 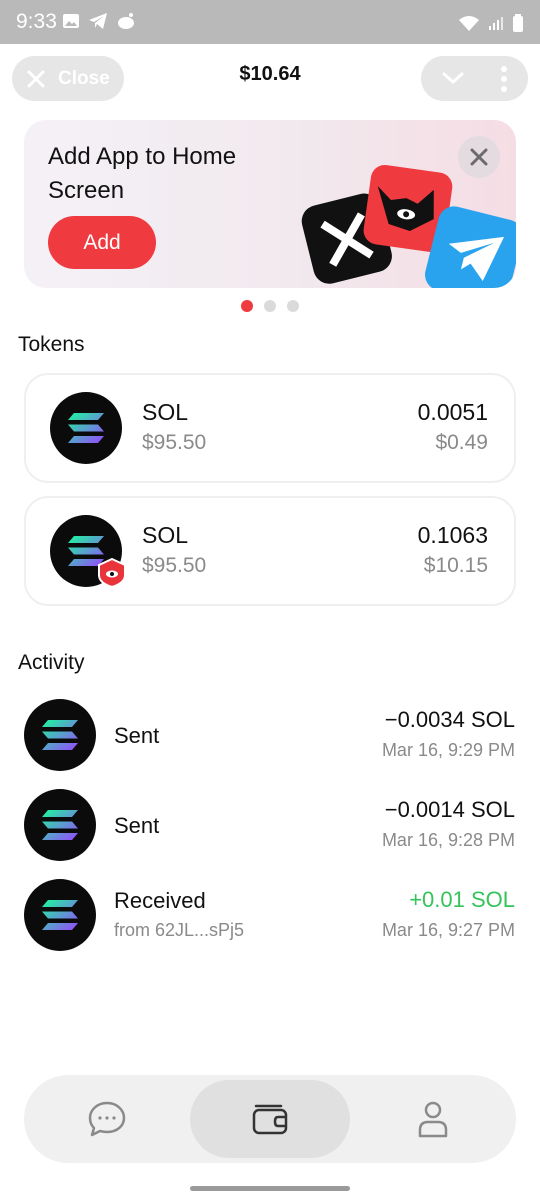 What do you see at coordinates (408, 226) in the screenshot?
I see `app-icons-illustration` at bounding box center [408, 226].